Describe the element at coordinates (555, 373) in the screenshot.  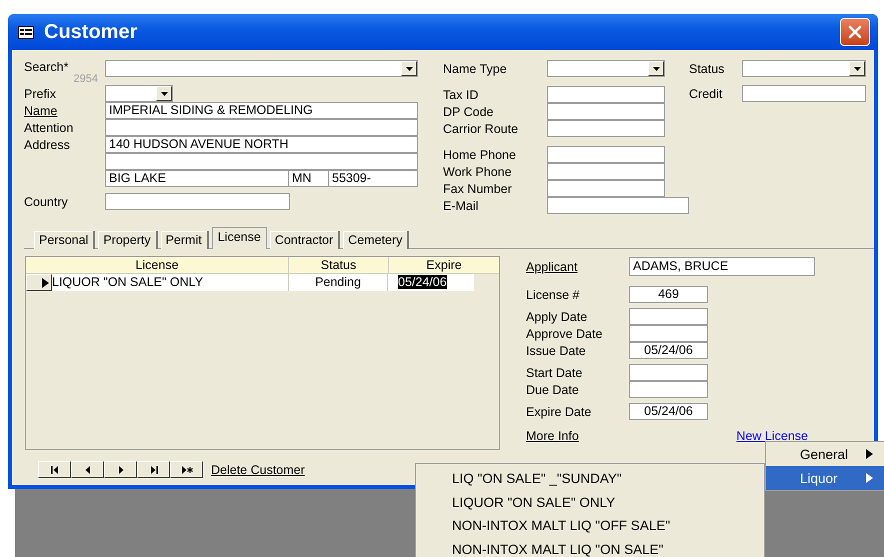
I see `field-label: Start Date` at that location.